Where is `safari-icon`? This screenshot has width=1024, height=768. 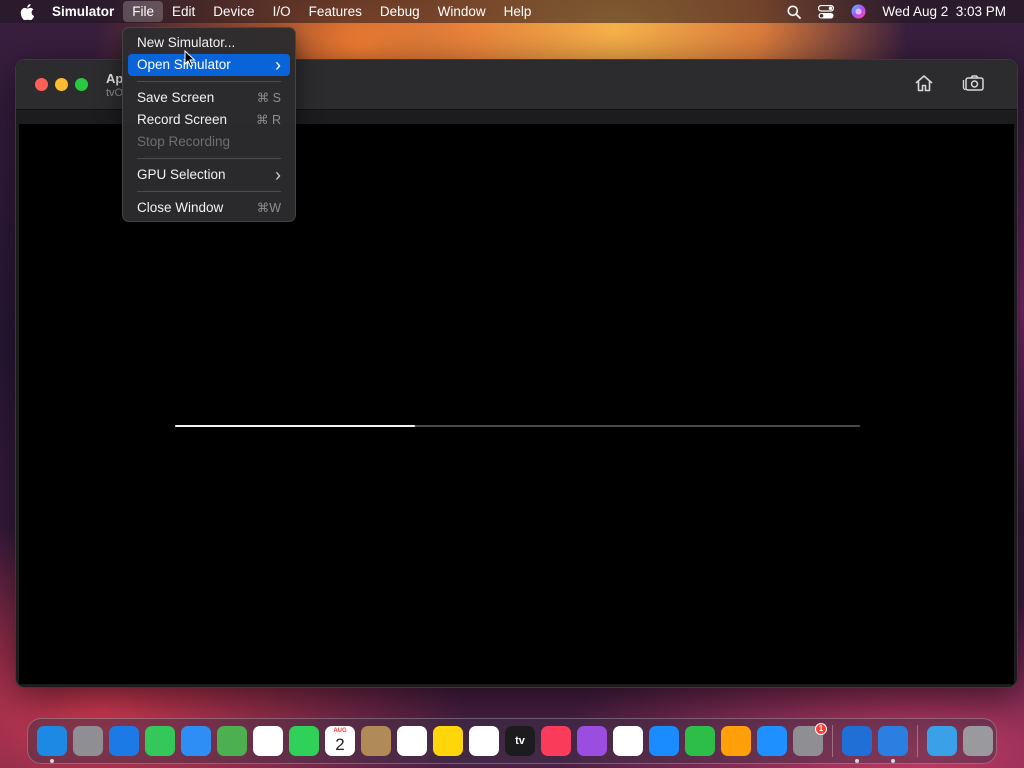
safari-icon is located at coordinates (124, 741).